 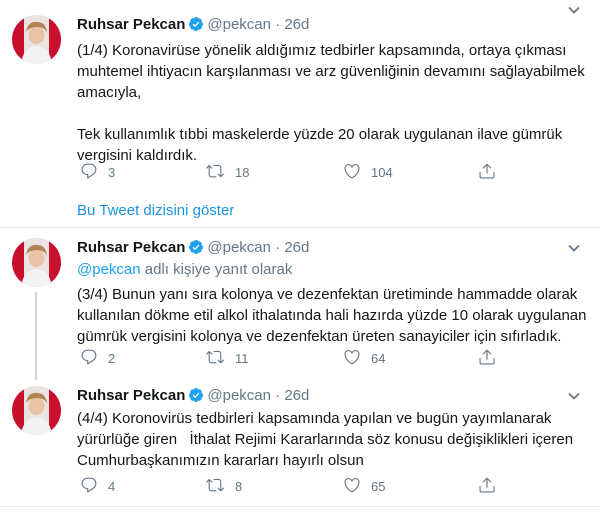 I want to click on retweet-button: 18, so click(x=227, y=172).